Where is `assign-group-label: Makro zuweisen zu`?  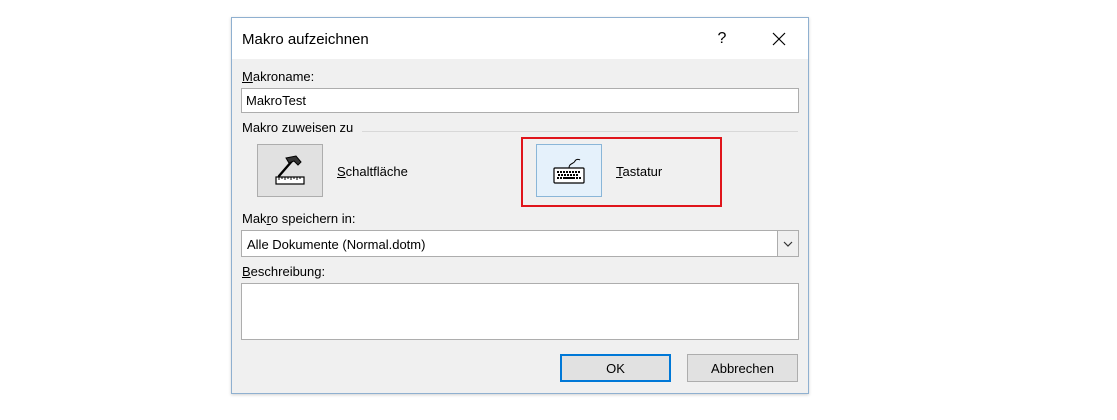
assign-group-label: Makro zuweisen zu is located at coordinates (298, 127).